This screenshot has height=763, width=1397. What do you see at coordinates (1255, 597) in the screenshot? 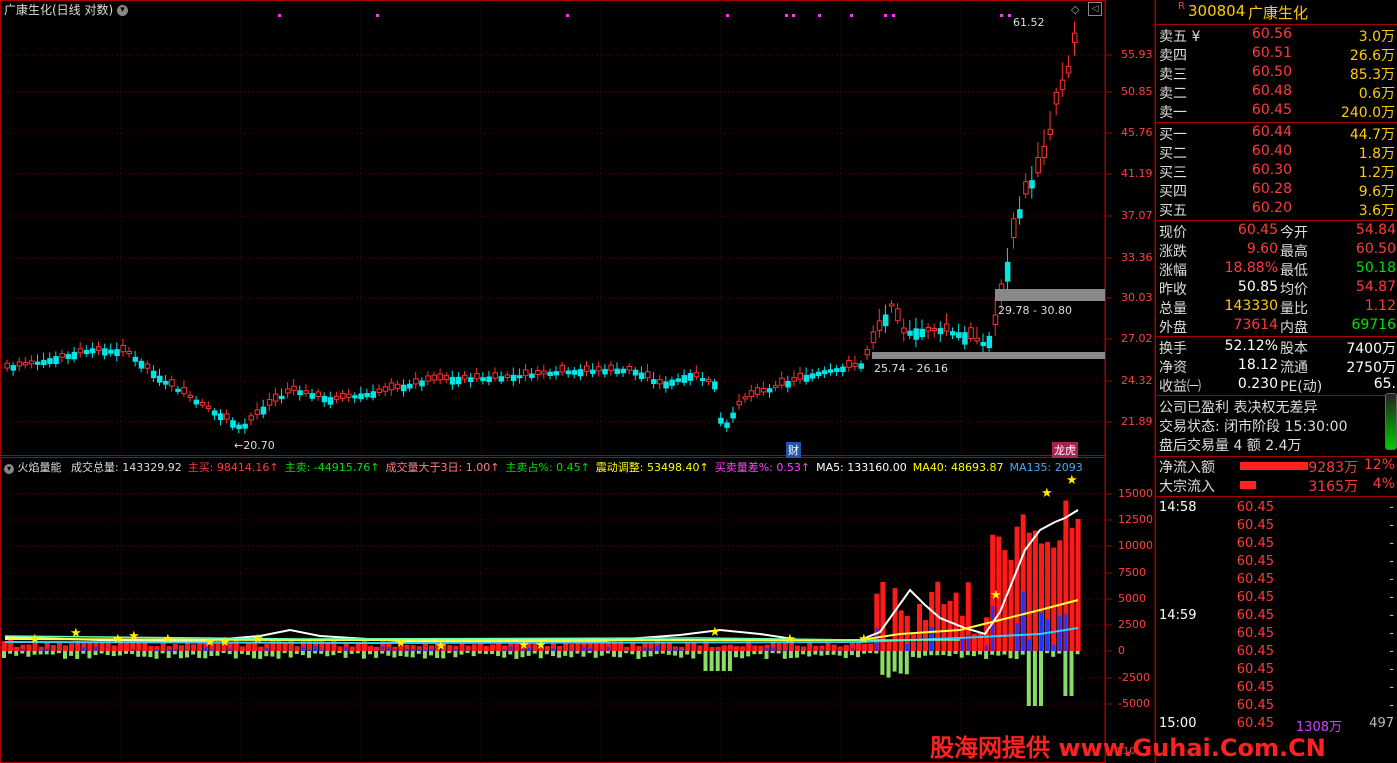
I see `tick-price: 60.45` at bounding box center [1255, 597].